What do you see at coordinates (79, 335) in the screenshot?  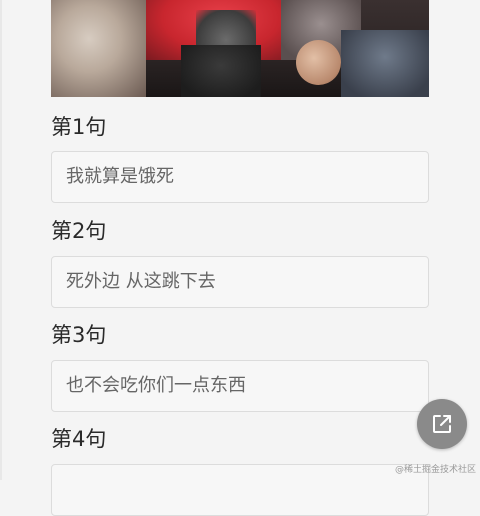 I see `sentence-label-3: 第3句` at bounding box center [79, 335].